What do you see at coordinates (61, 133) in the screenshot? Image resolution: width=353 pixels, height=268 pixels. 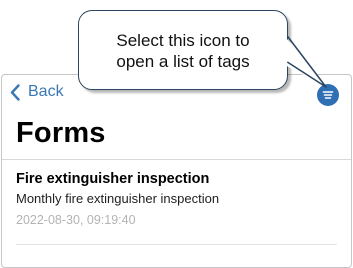 I see `page-title: Forms` at bounding box center [61, 133].